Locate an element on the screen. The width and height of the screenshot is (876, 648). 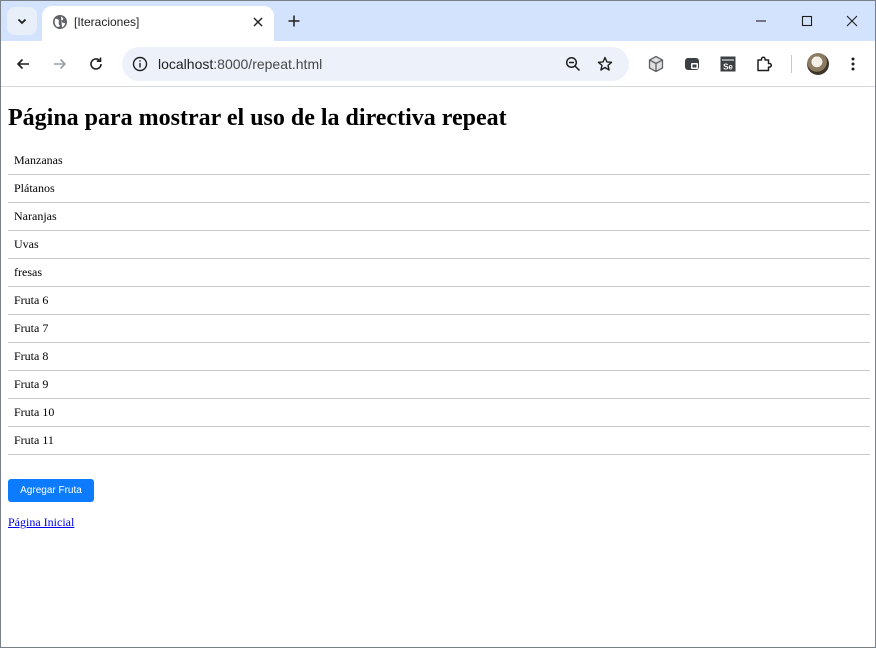
chevron-down-icon is located at coordinates (22, 21).